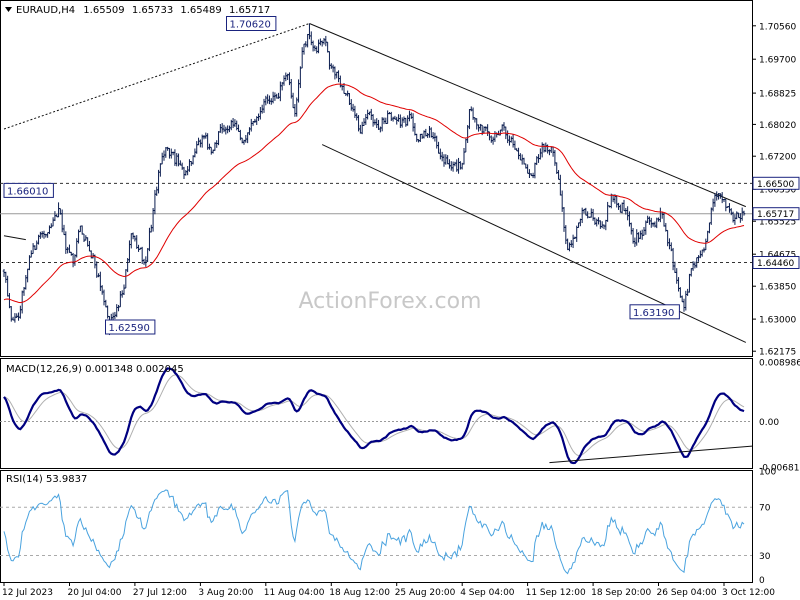 The width and height of the screenshot is (800, 600). What do you see at coordinates (762, 581) in the screenshot?
I see `rsi-tick-label: 0` at bounding box center [762, 581].